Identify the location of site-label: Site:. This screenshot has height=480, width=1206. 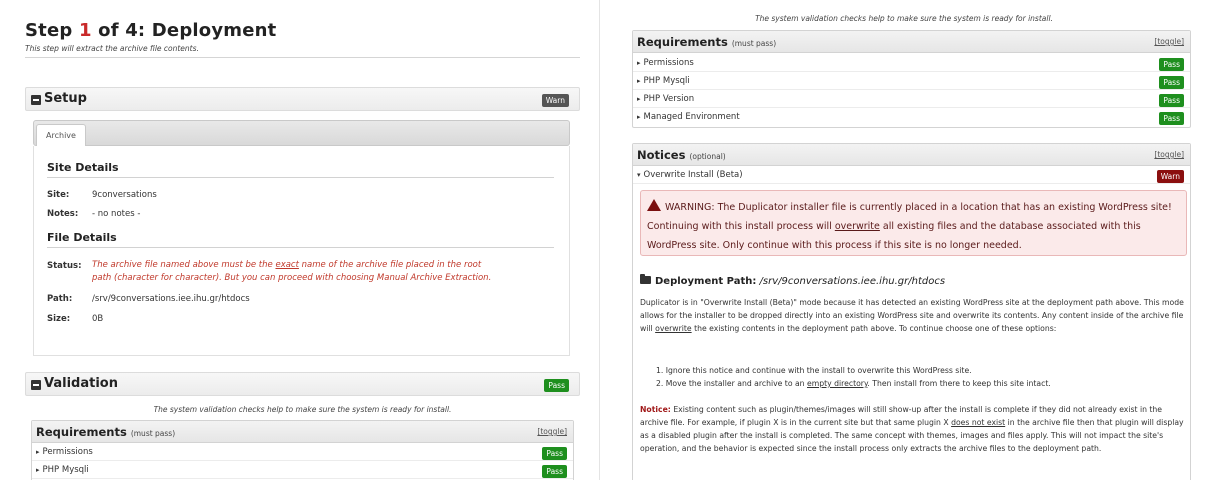
(58, 195).